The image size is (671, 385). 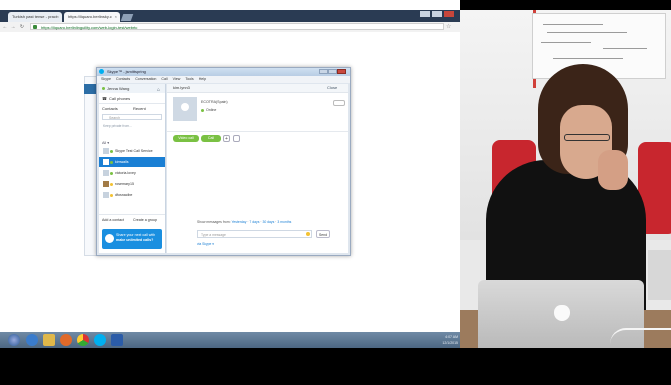 What do you see at coordinates (164, 79) in the screenshot?
I see `menu-call: Call` at bounding box center [164, 79].